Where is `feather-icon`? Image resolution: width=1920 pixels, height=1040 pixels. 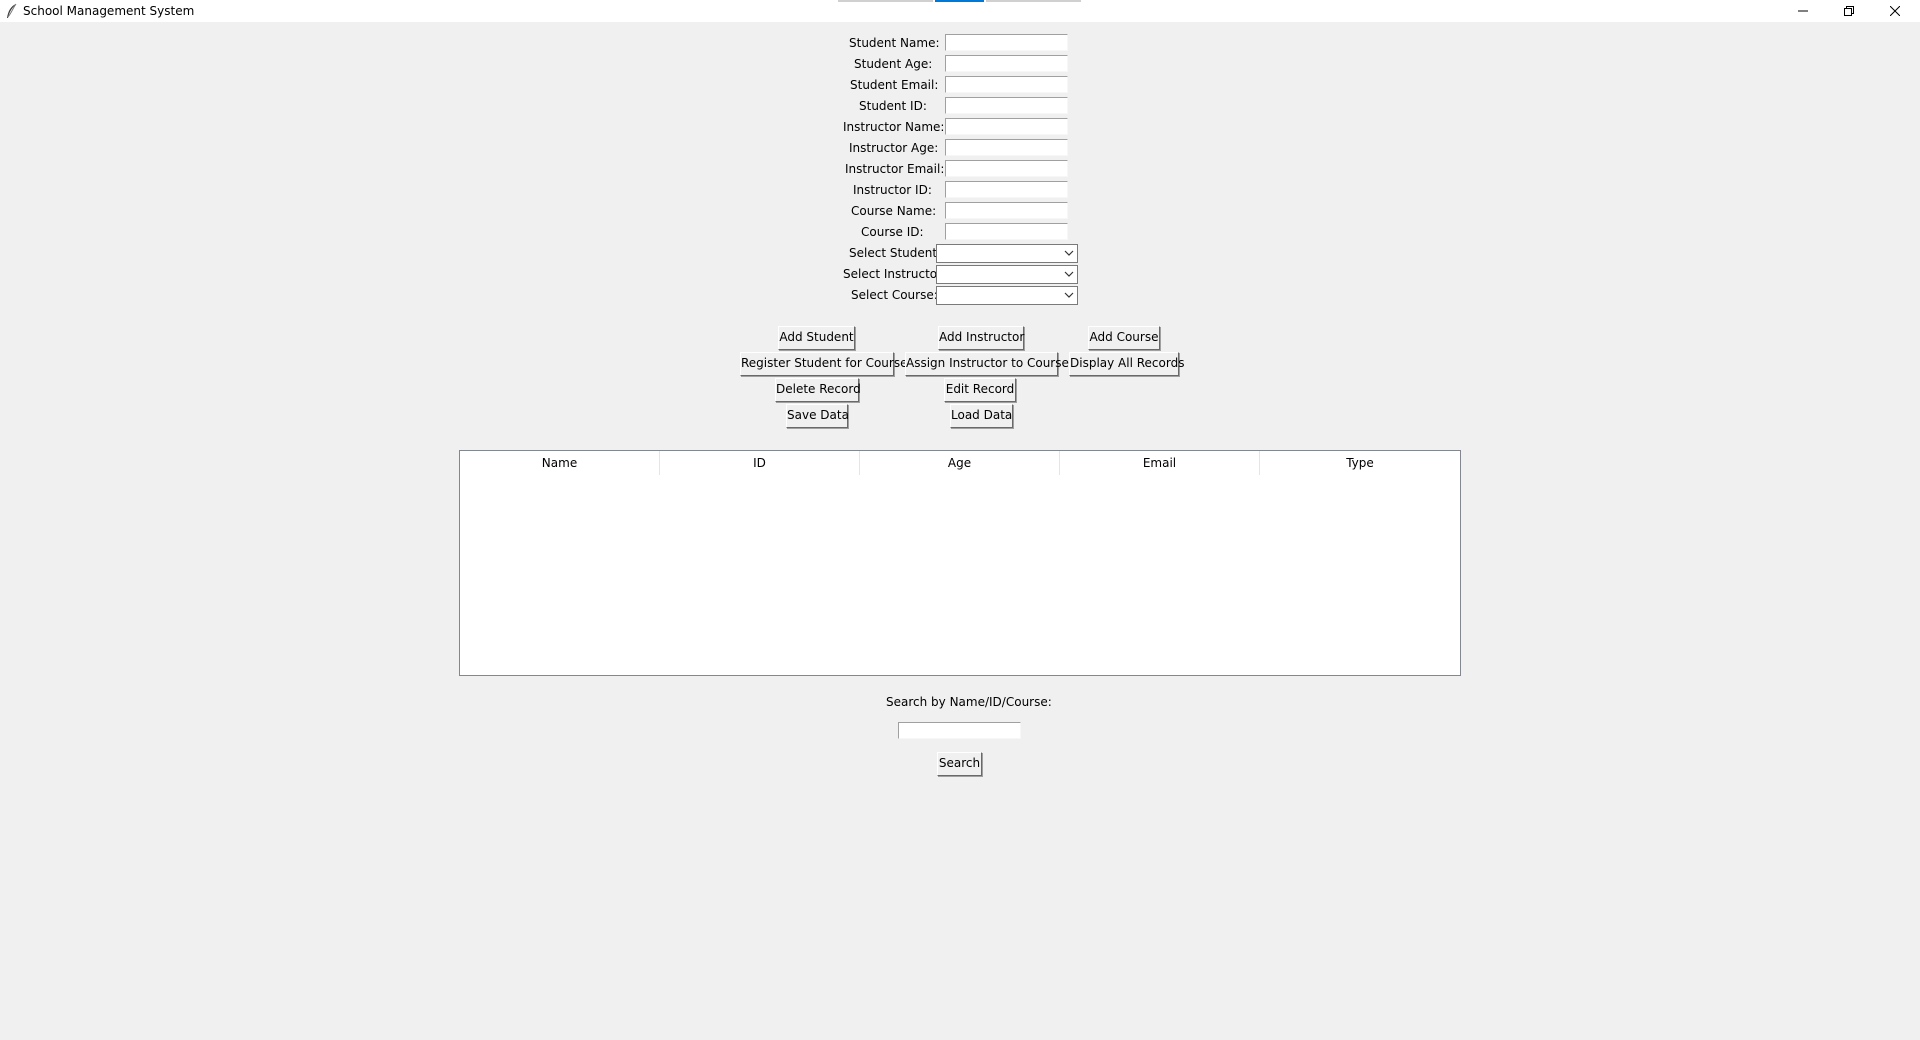 feather-icon is located at coordinates (12, 10).